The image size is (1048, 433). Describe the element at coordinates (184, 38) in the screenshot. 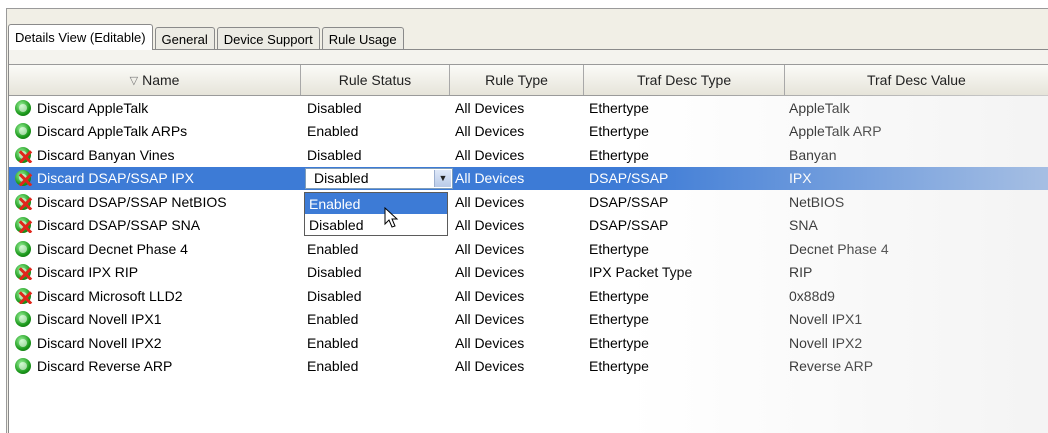

I see `tab-general: General` at that location.